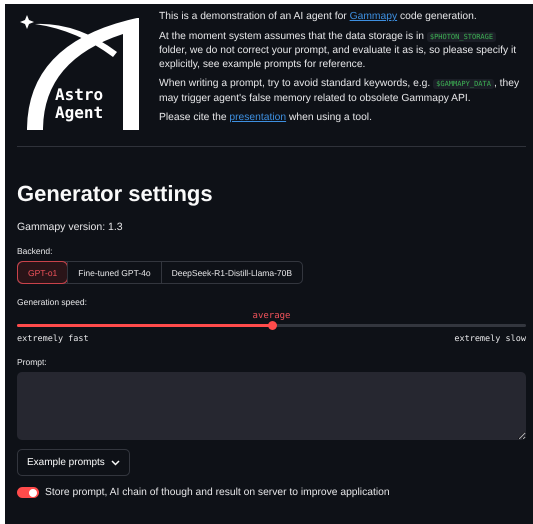  I want to click on slider-track, so click(271, 325).